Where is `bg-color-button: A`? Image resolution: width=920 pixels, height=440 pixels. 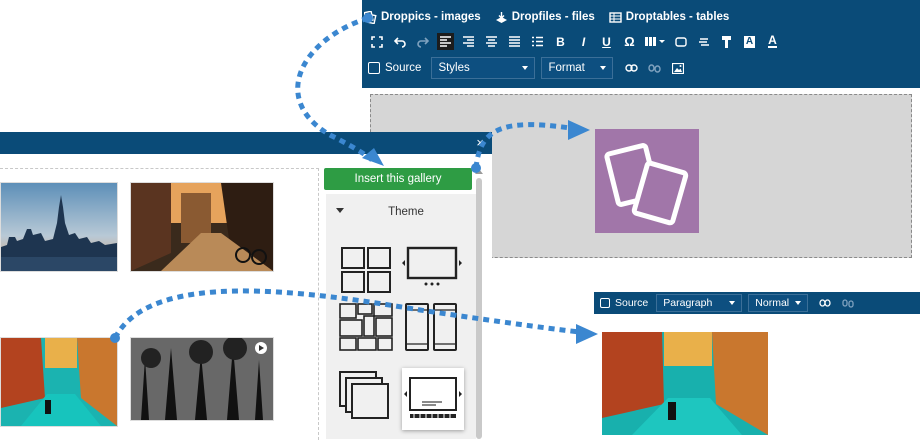 bg-color-button: A is located at coordinates (749, 41).